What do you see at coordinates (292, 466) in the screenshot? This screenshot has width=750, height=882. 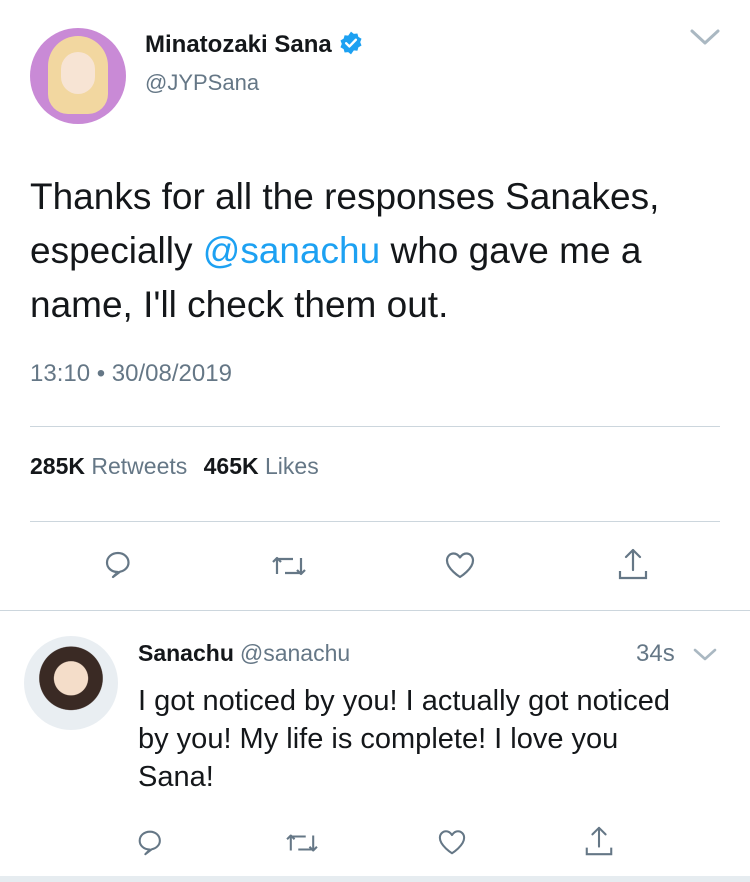 I see `likes-label: Likes` at bounding box center [292, 466].